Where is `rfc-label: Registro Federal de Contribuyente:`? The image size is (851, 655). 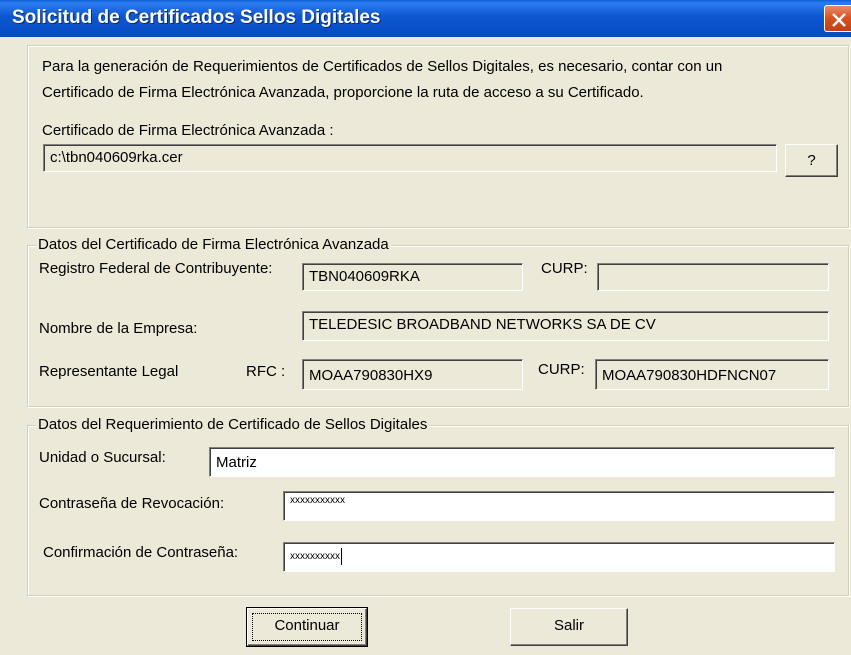 rfc-label: Registro Federal de Contribuyente: is located at coordinates (156, 268).